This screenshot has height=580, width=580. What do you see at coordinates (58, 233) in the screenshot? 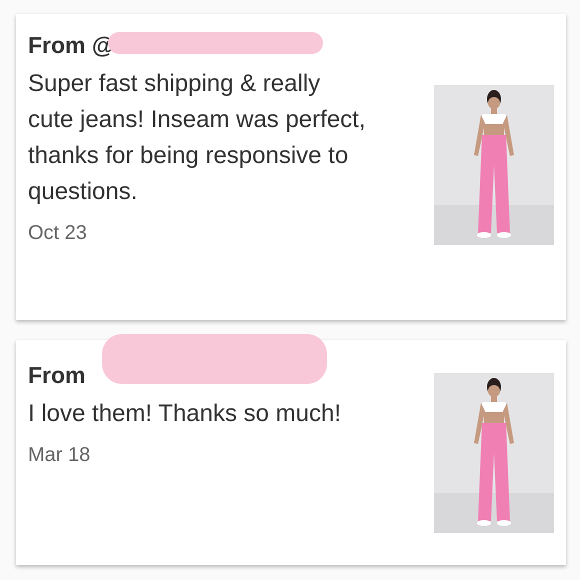
I see `review-date: Oct 23` at bounding box center [58, 233].